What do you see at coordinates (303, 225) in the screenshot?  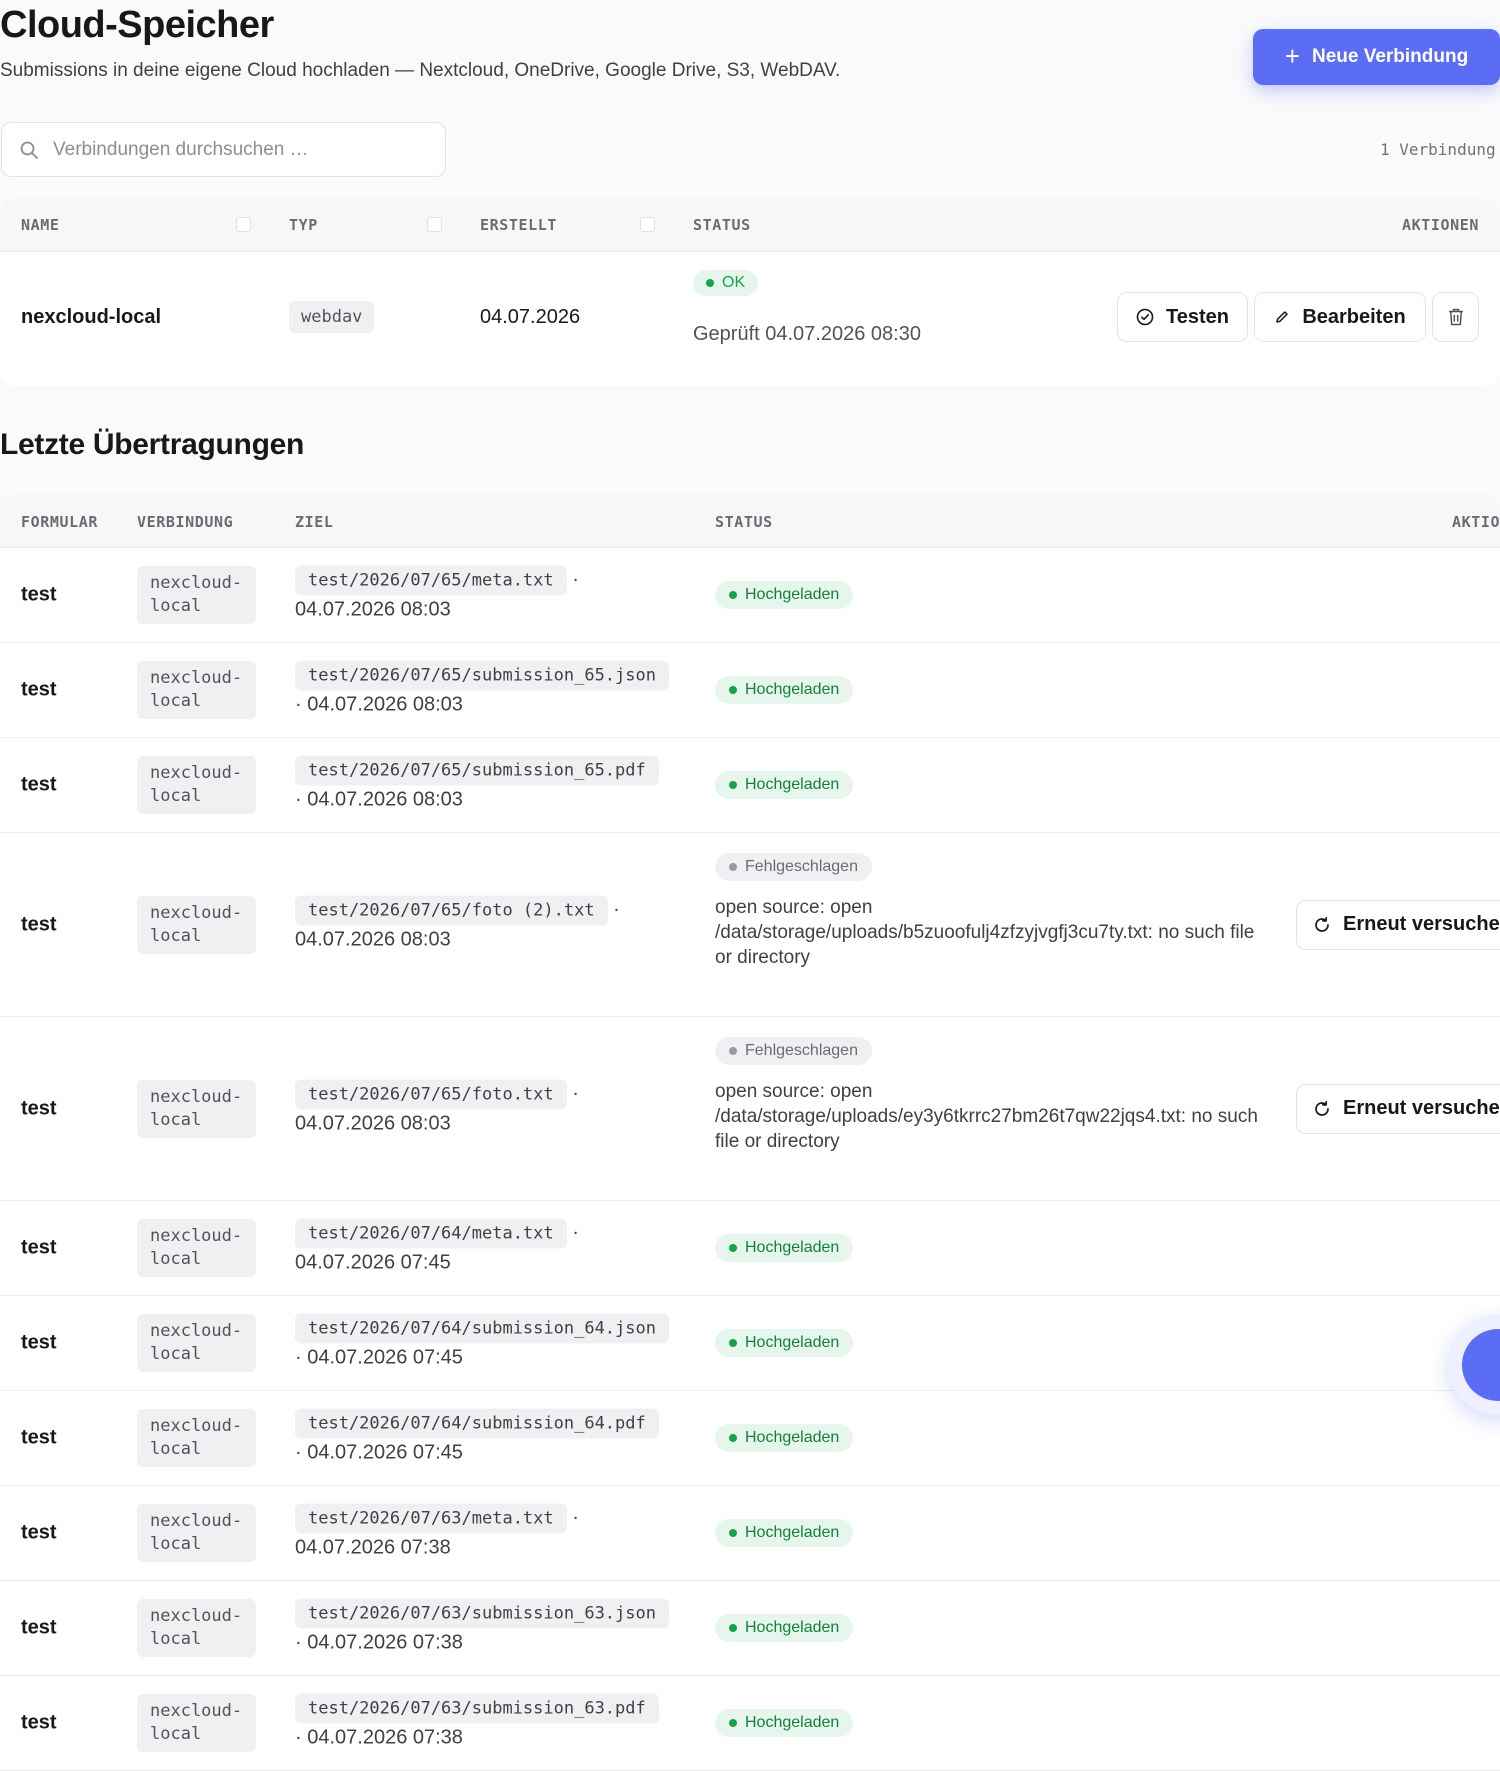 I see `column-header-type: TYP` at bounding box center [303, 225].